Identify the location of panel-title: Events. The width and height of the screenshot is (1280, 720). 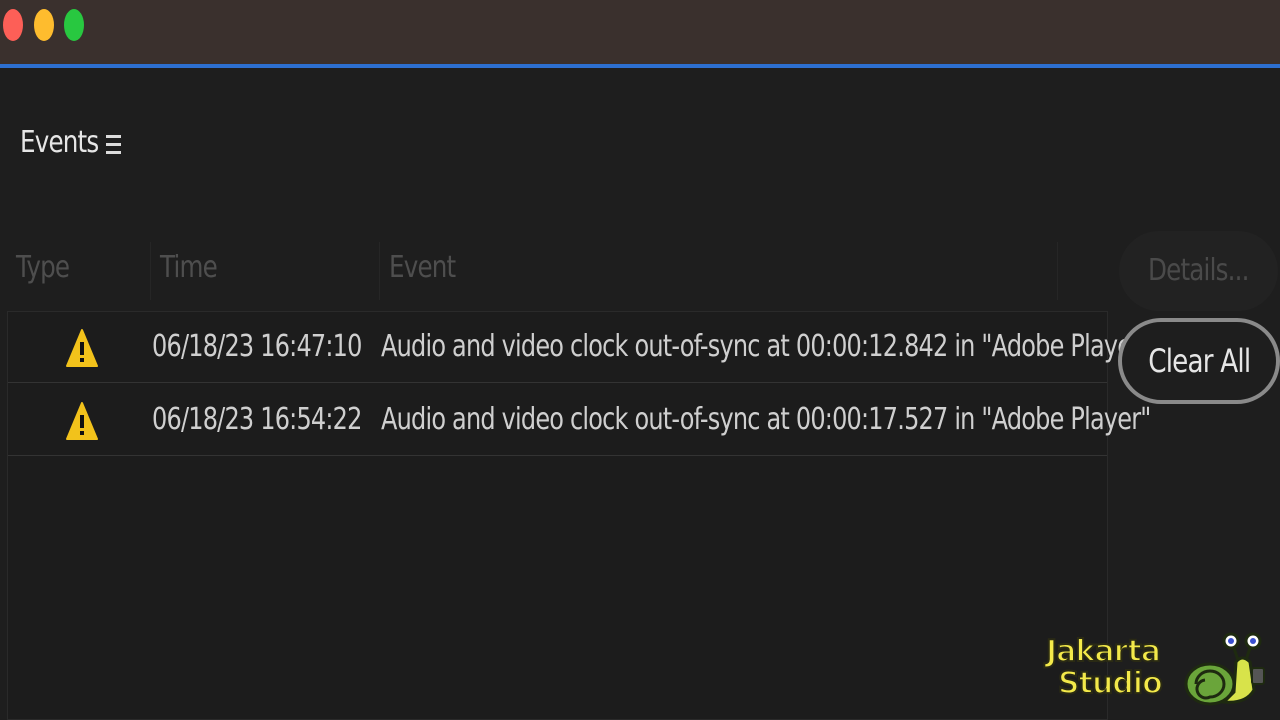
(59, 142).